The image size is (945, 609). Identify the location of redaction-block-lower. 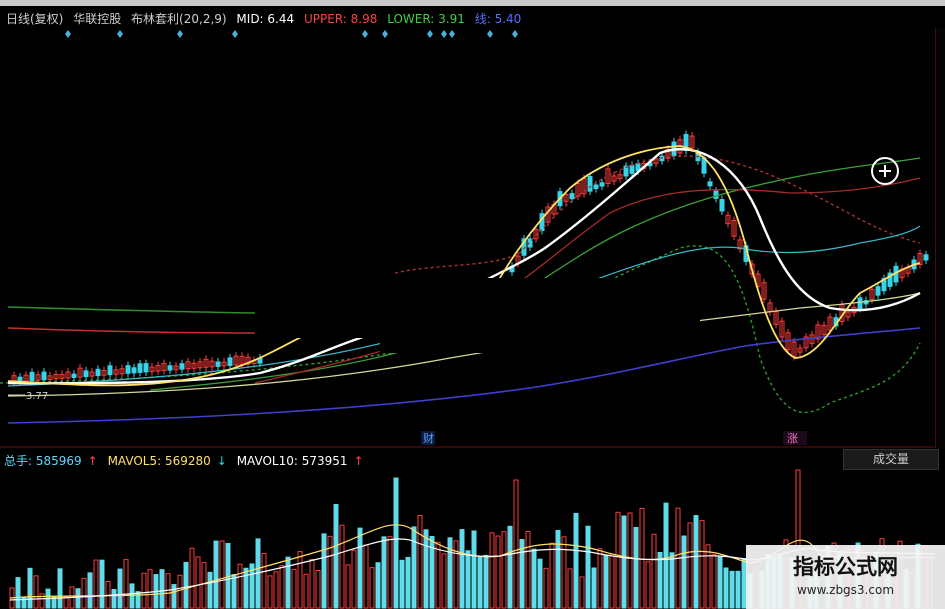
(615, 337).